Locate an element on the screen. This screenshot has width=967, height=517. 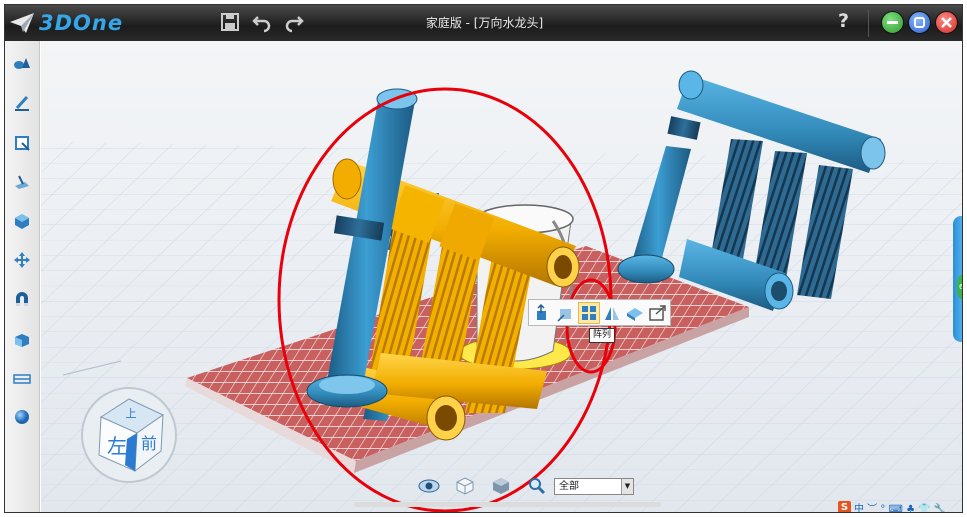
export-icon is located at coordinates (658, 313).